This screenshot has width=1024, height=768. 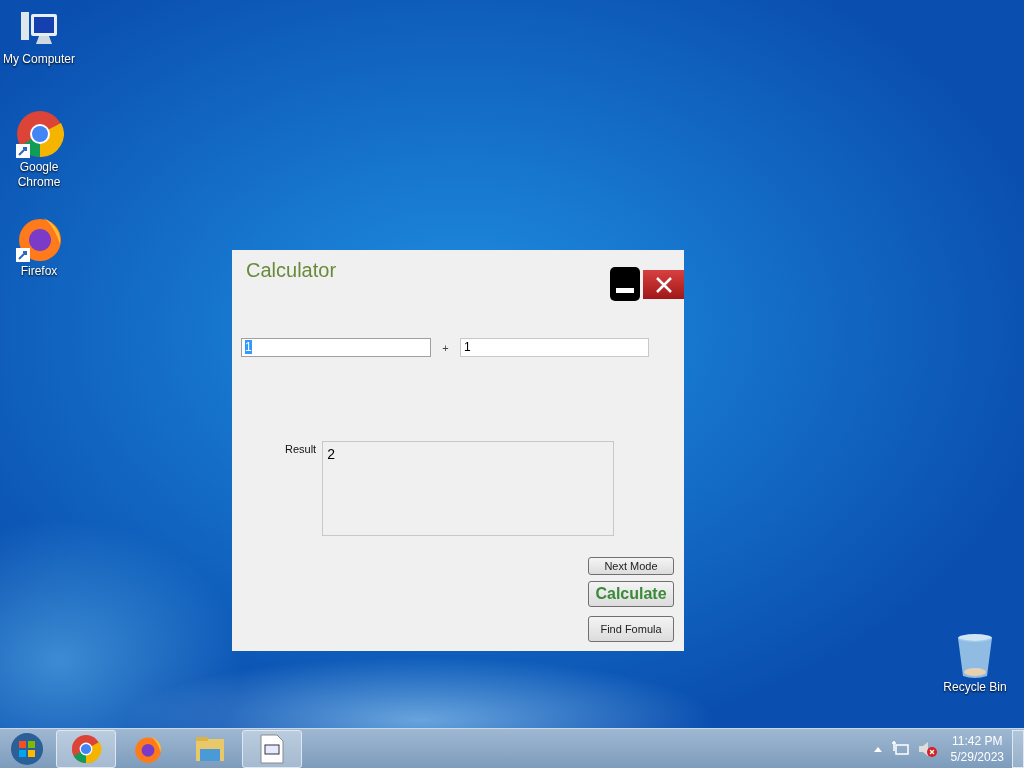 What do you see at coordinates (625, 284) in the screenshot?
I see `minimize-button` at bounding box center [625, 284].